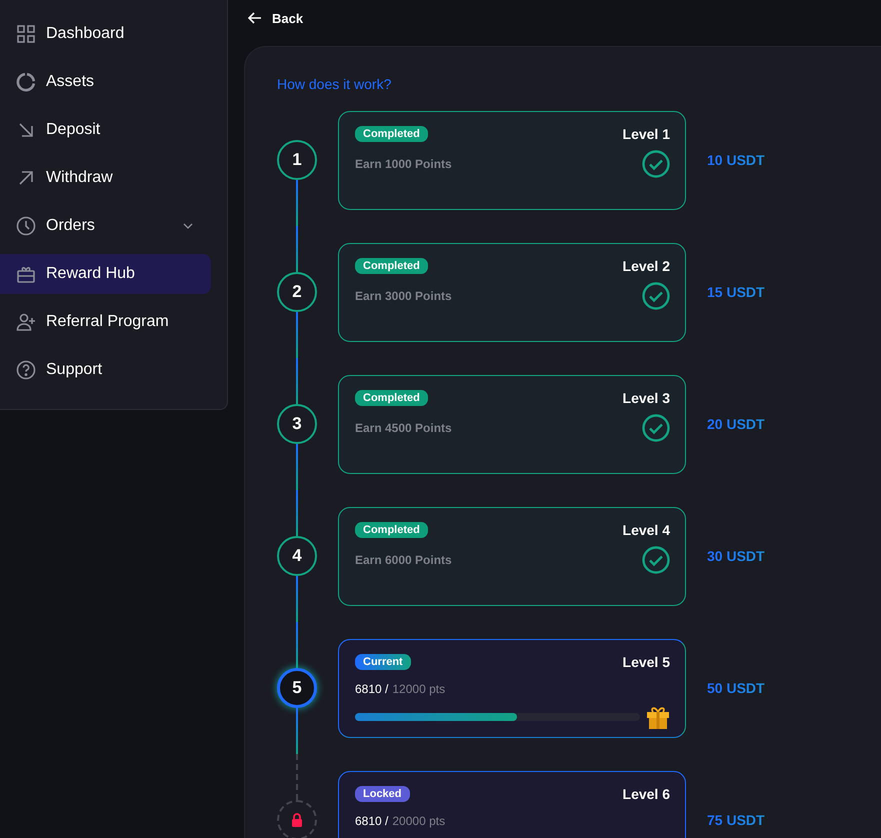 The height and width of the screenshot is (838, 881). Describe the element at coordinates (26, 82) in the screenshot. I see `ring-chart-icon` at that location.